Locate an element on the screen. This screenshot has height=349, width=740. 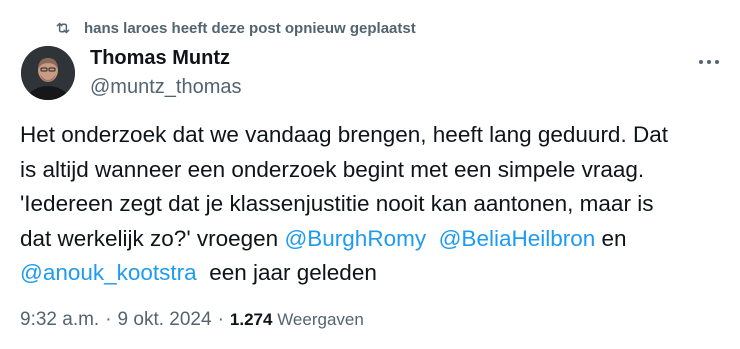
mention-link: @BurghRomy is located at coordinates (355, 238).